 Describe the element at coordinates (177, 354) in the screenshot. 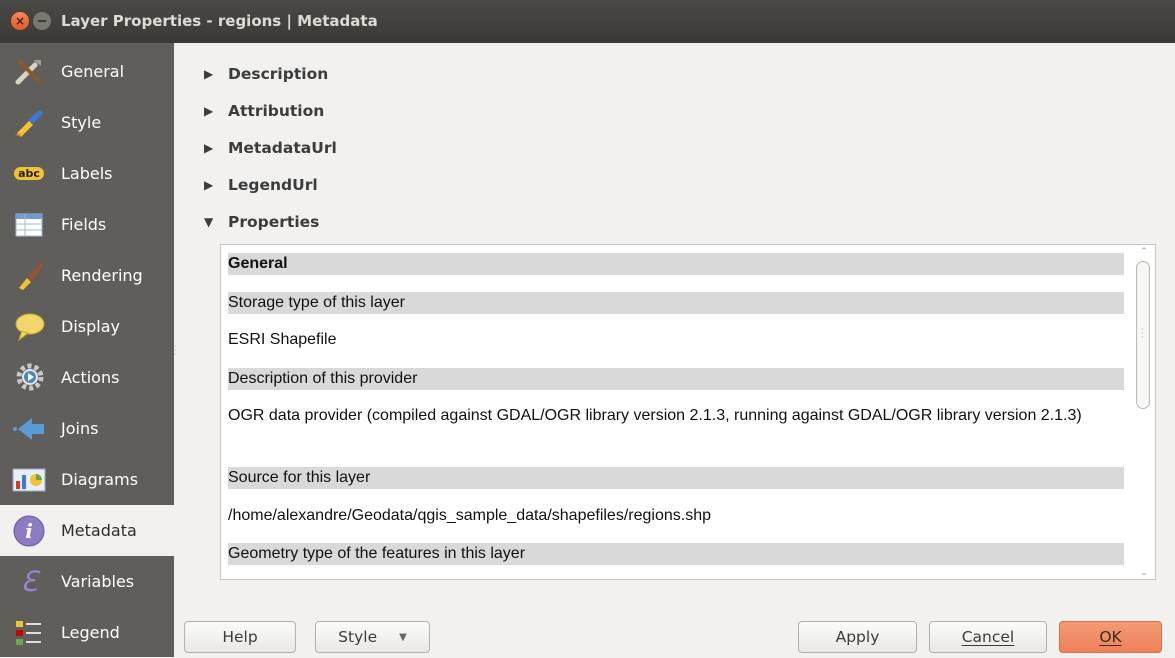

I see `splitter-handle: · · ·` at that location.